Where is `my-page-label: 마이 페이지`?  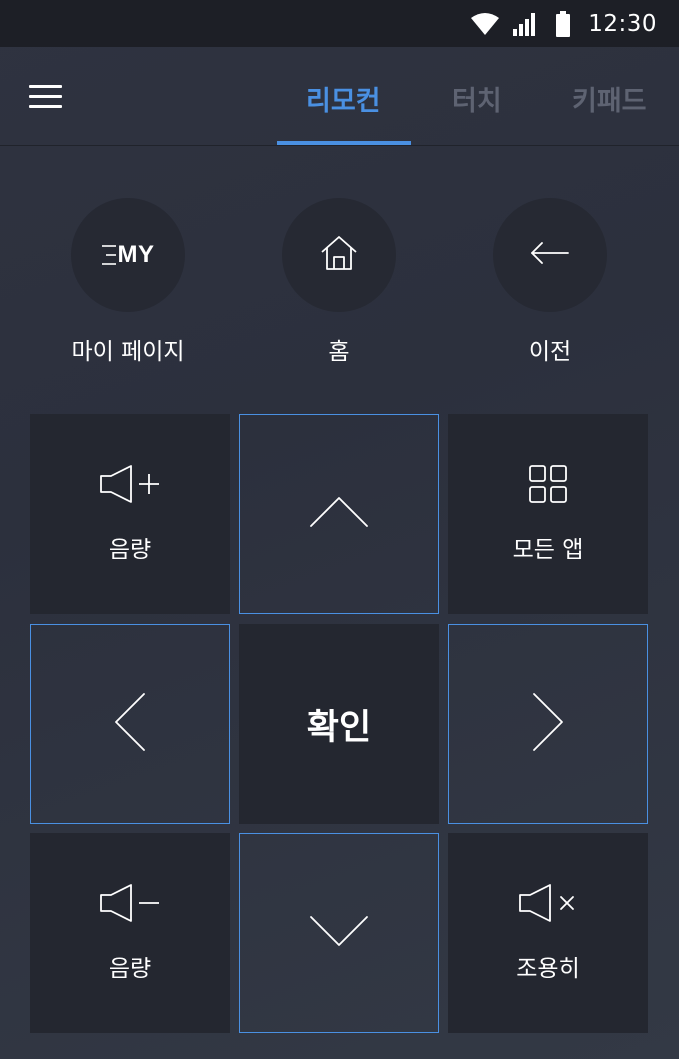
my-page-label: 마이 페이지 is located at coordinates (128, 352).